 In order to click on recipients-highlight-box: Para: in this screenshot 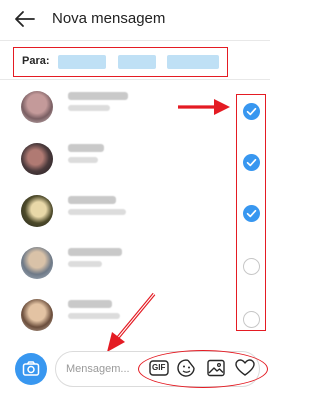, I will do `click(120, 62)`.